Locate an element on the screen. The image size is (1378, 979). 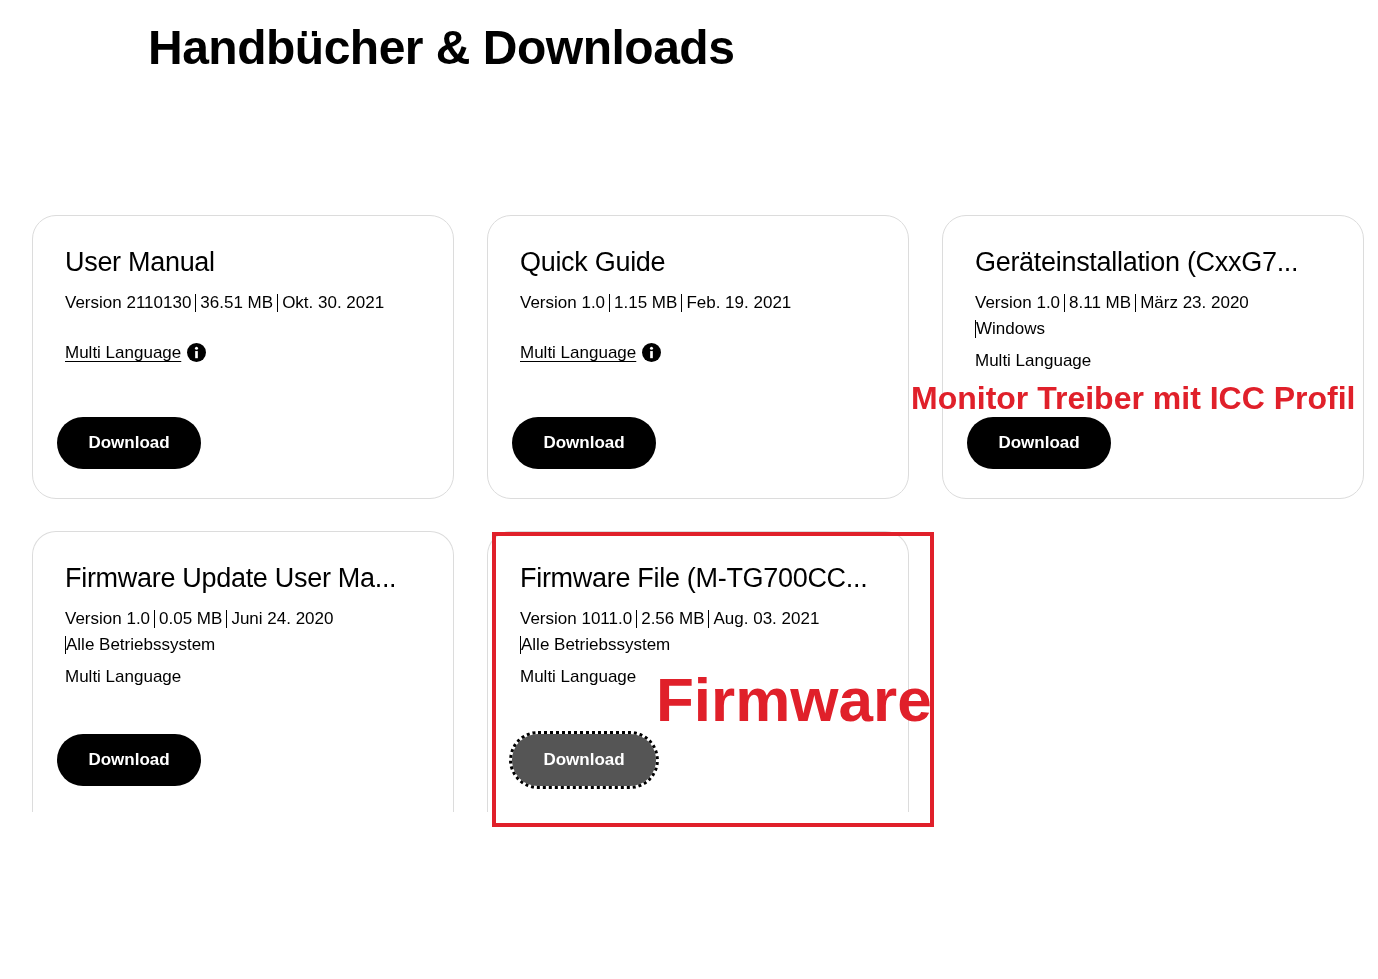
file-info: Version 1011.0 is located at coordinates (577, 619).